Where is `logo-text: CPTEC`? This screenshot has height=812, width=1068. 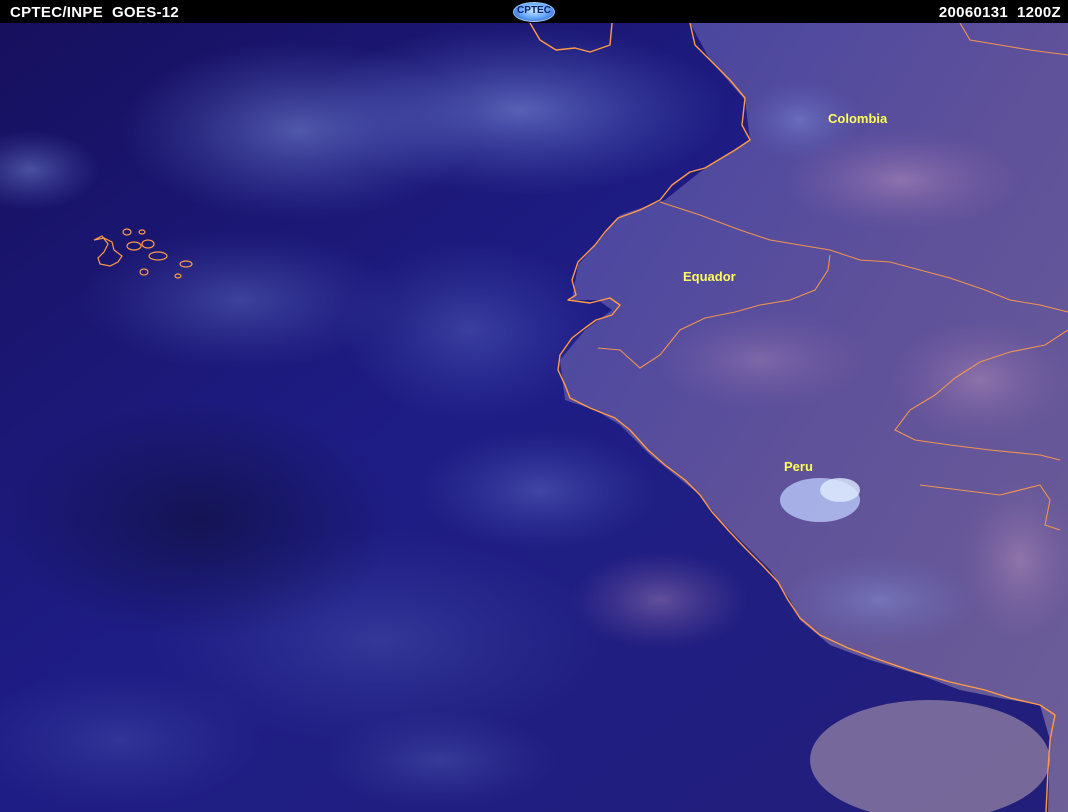
logo-text: CPTEC is located at coordinates (534, 10).